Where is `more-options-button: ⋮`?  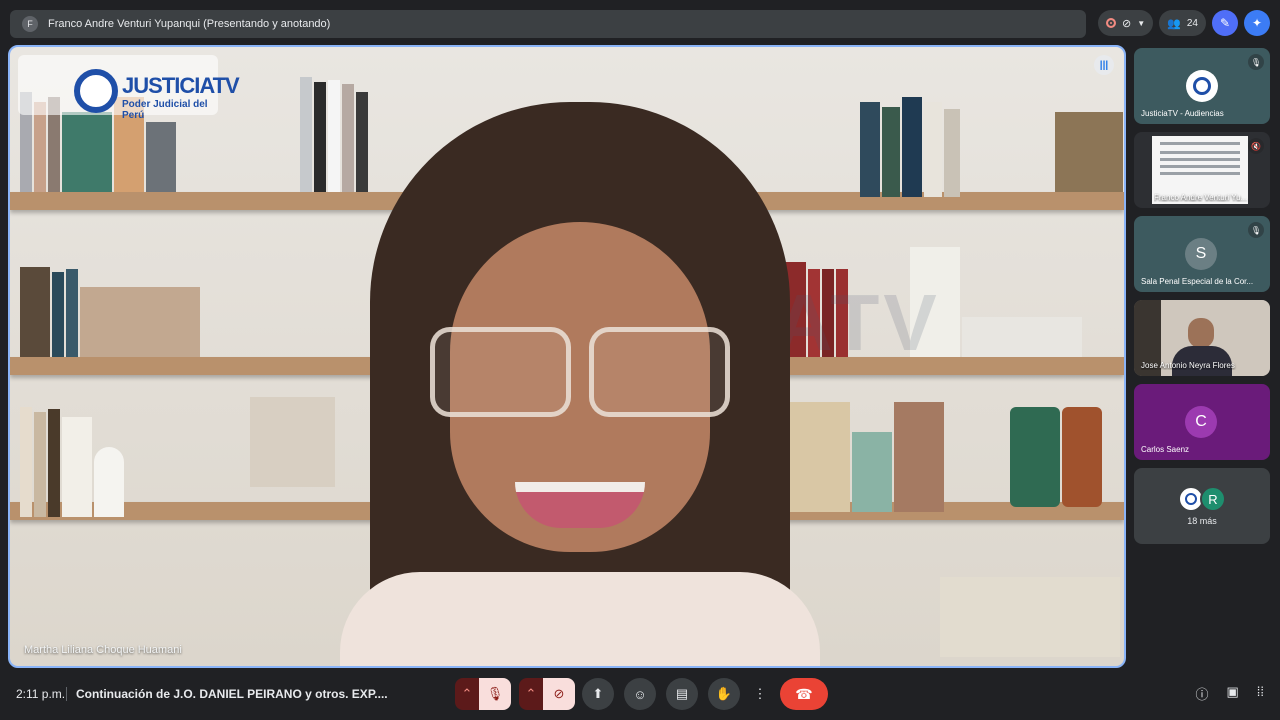 more-options-button: ⋮ is located at coordinates (760, 694).